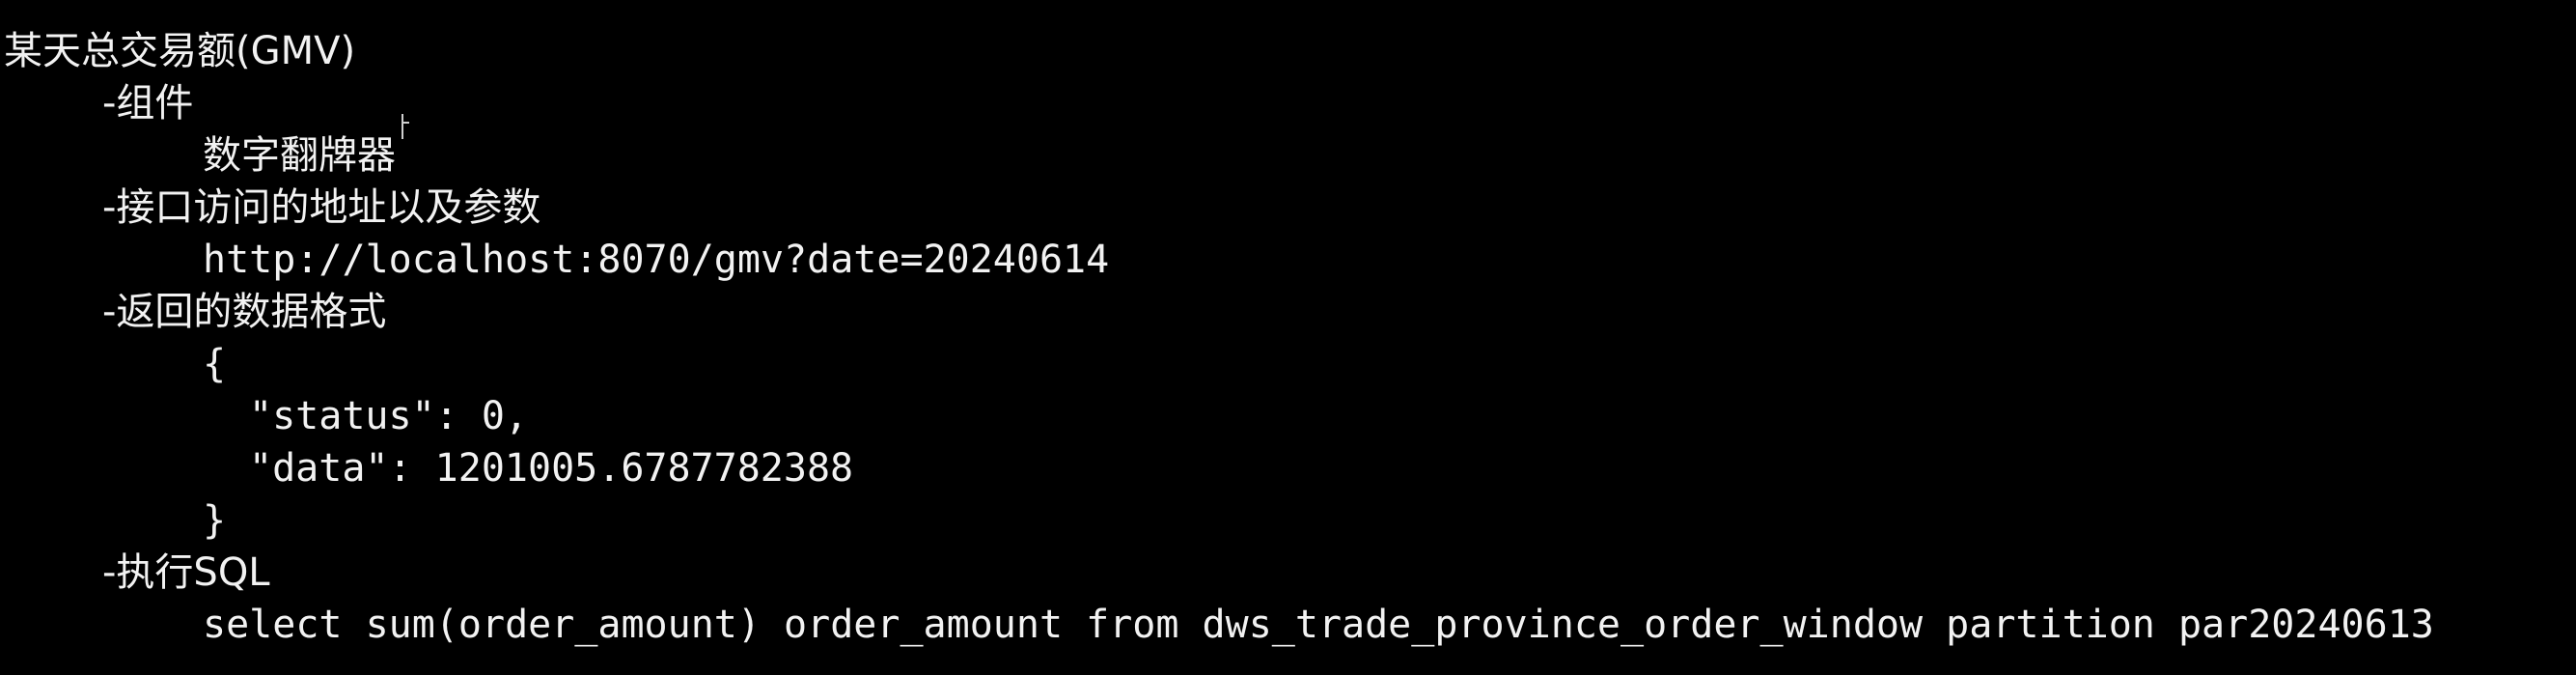 The image size is (2576, 675). I want to click on json-open-brace: {, so click(215, 364).